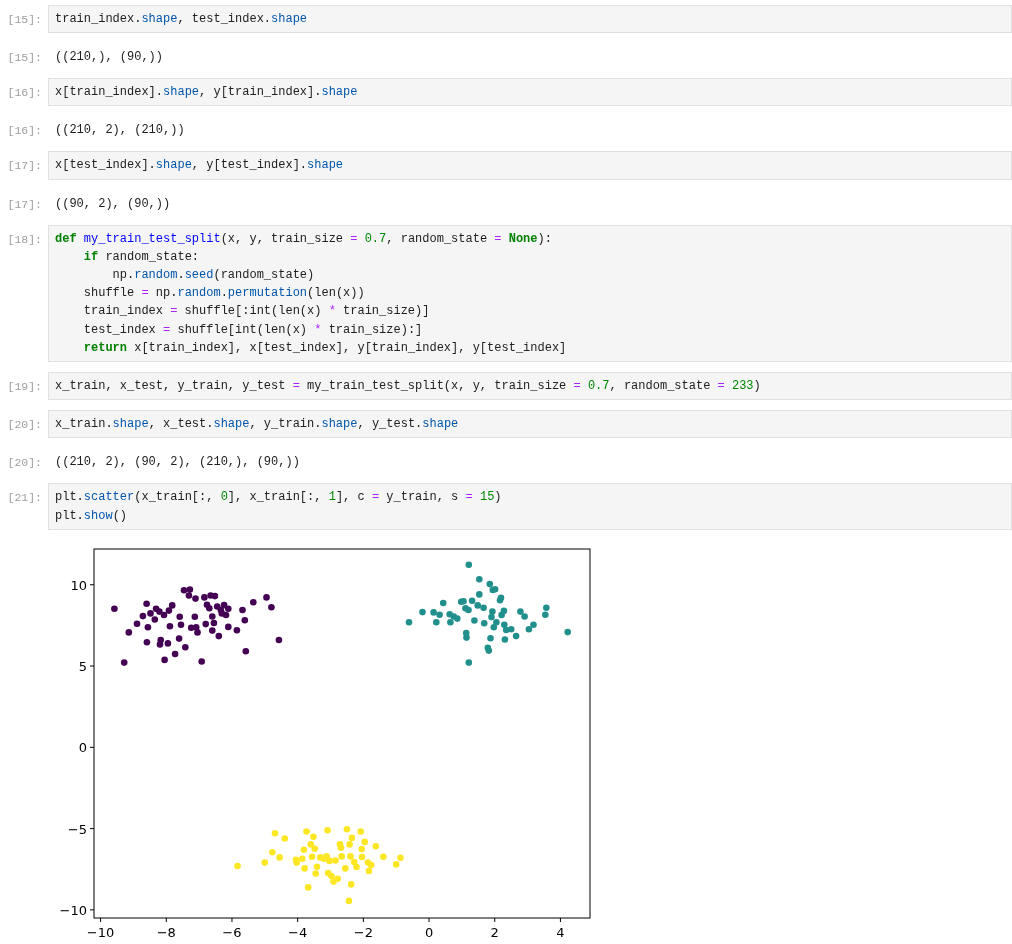  I want to click on tick-label: −4, so click(298, 932).